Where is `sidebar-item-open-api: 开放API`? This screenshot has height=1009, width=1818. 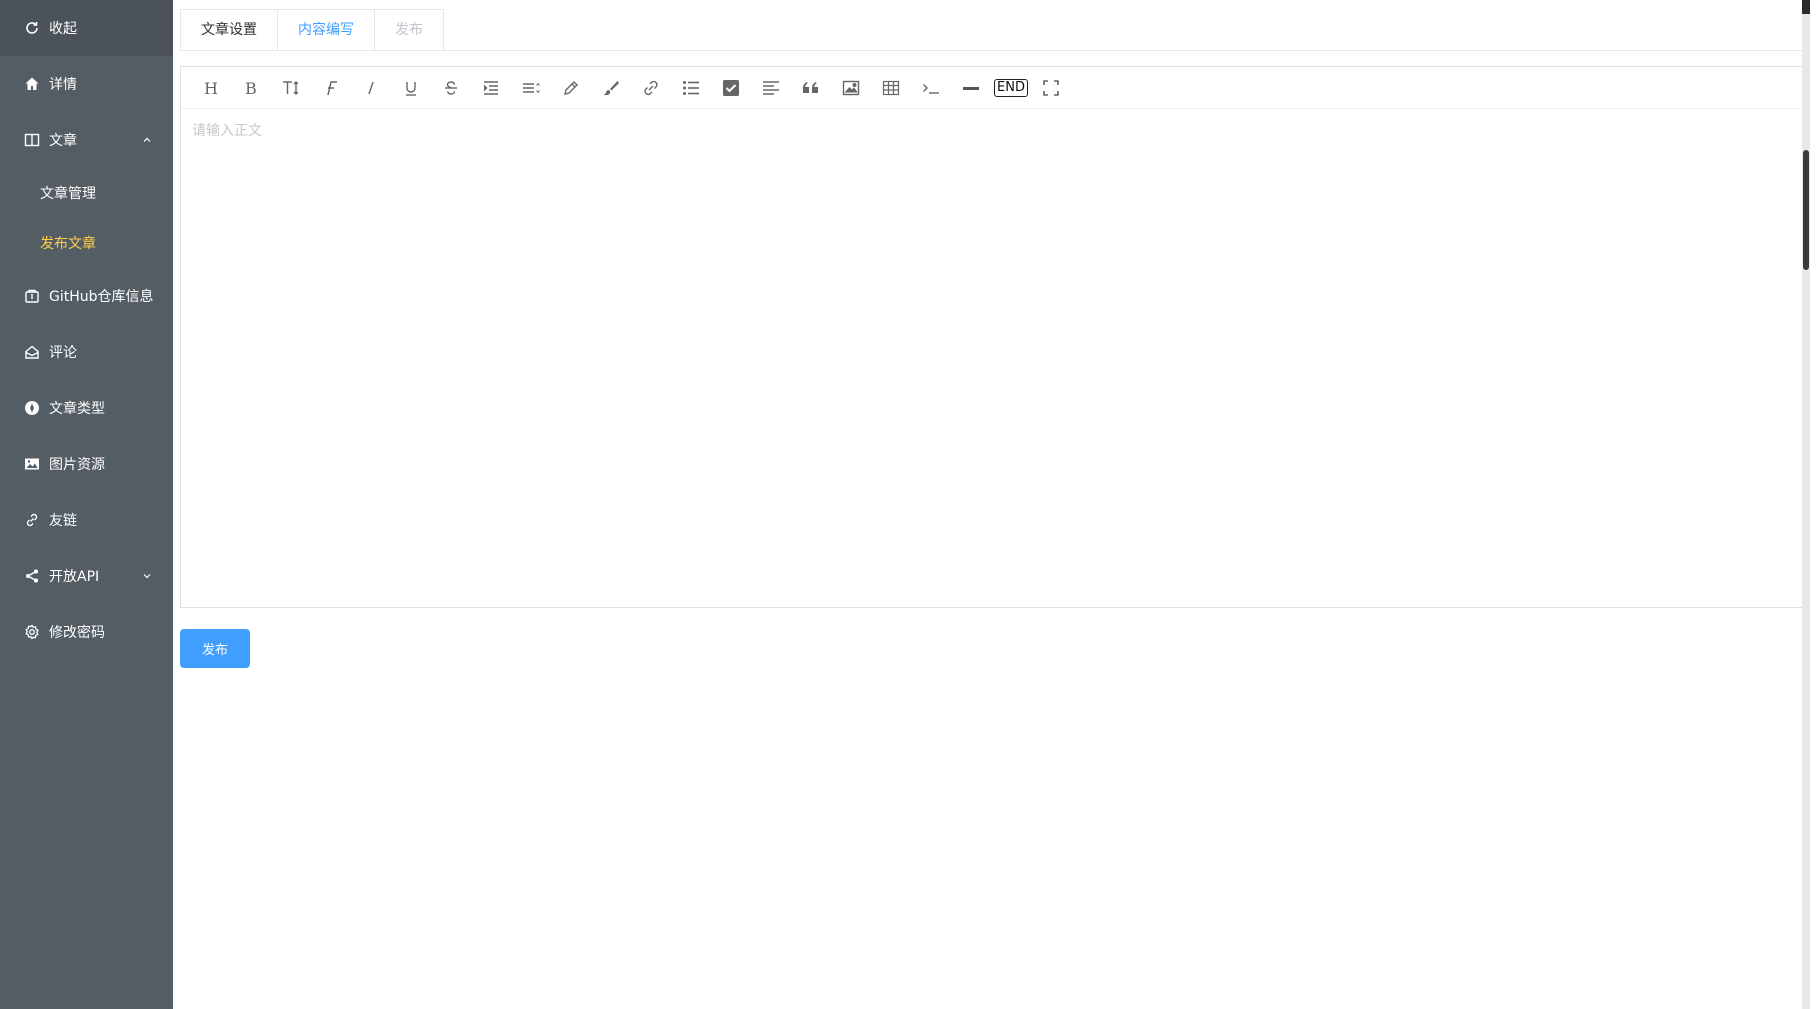
sidebar-item-open-api: 开放API is located at coordinates (86, 576).